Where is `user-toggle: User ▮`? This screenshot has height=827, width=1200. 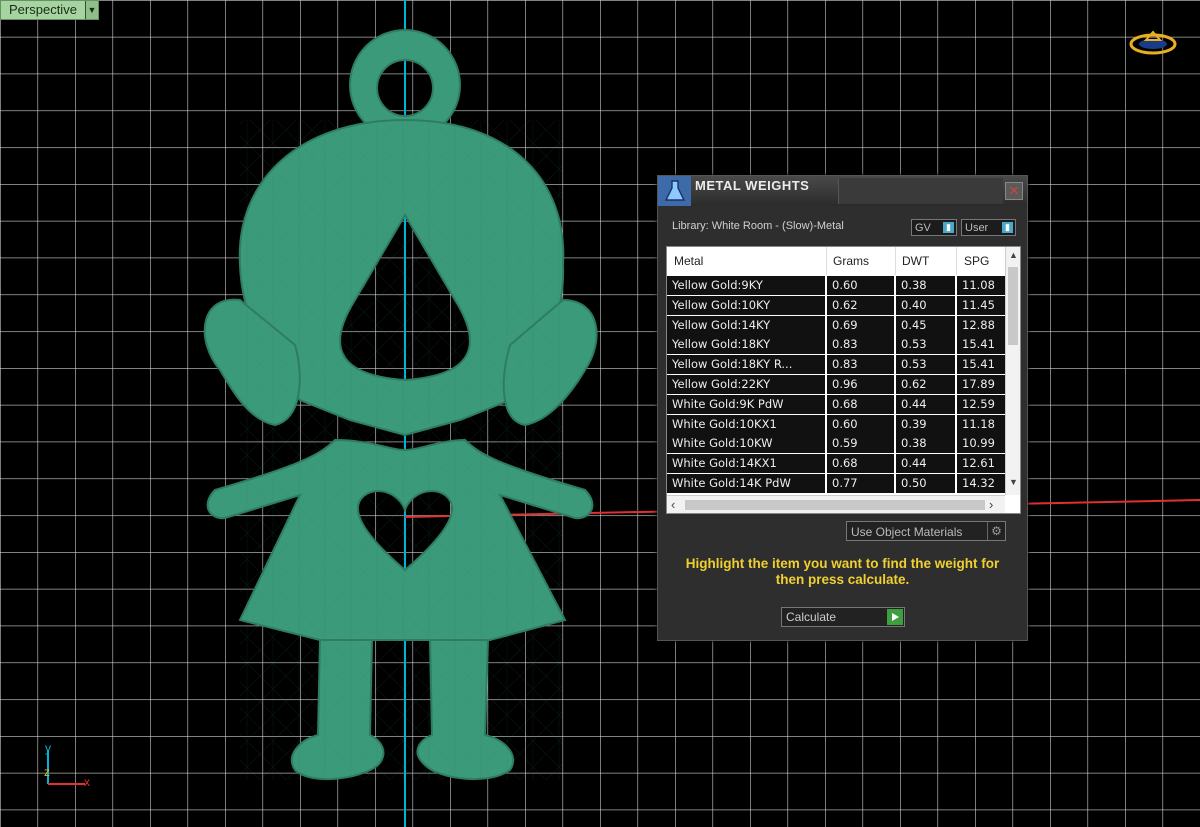
user-toggle: User ▮ is located at coordinates (988, 227).